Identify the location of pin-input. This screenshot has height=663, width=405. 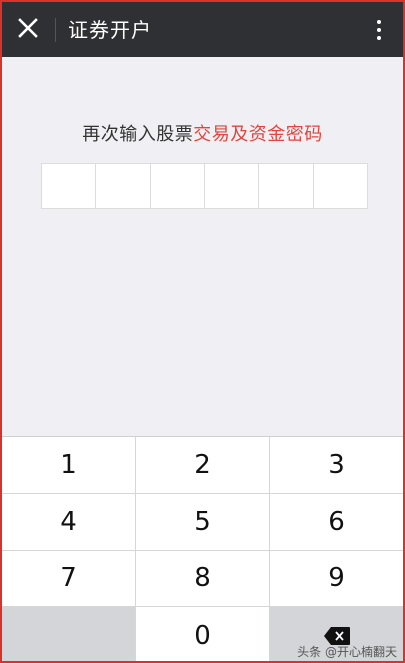
(204, 186).